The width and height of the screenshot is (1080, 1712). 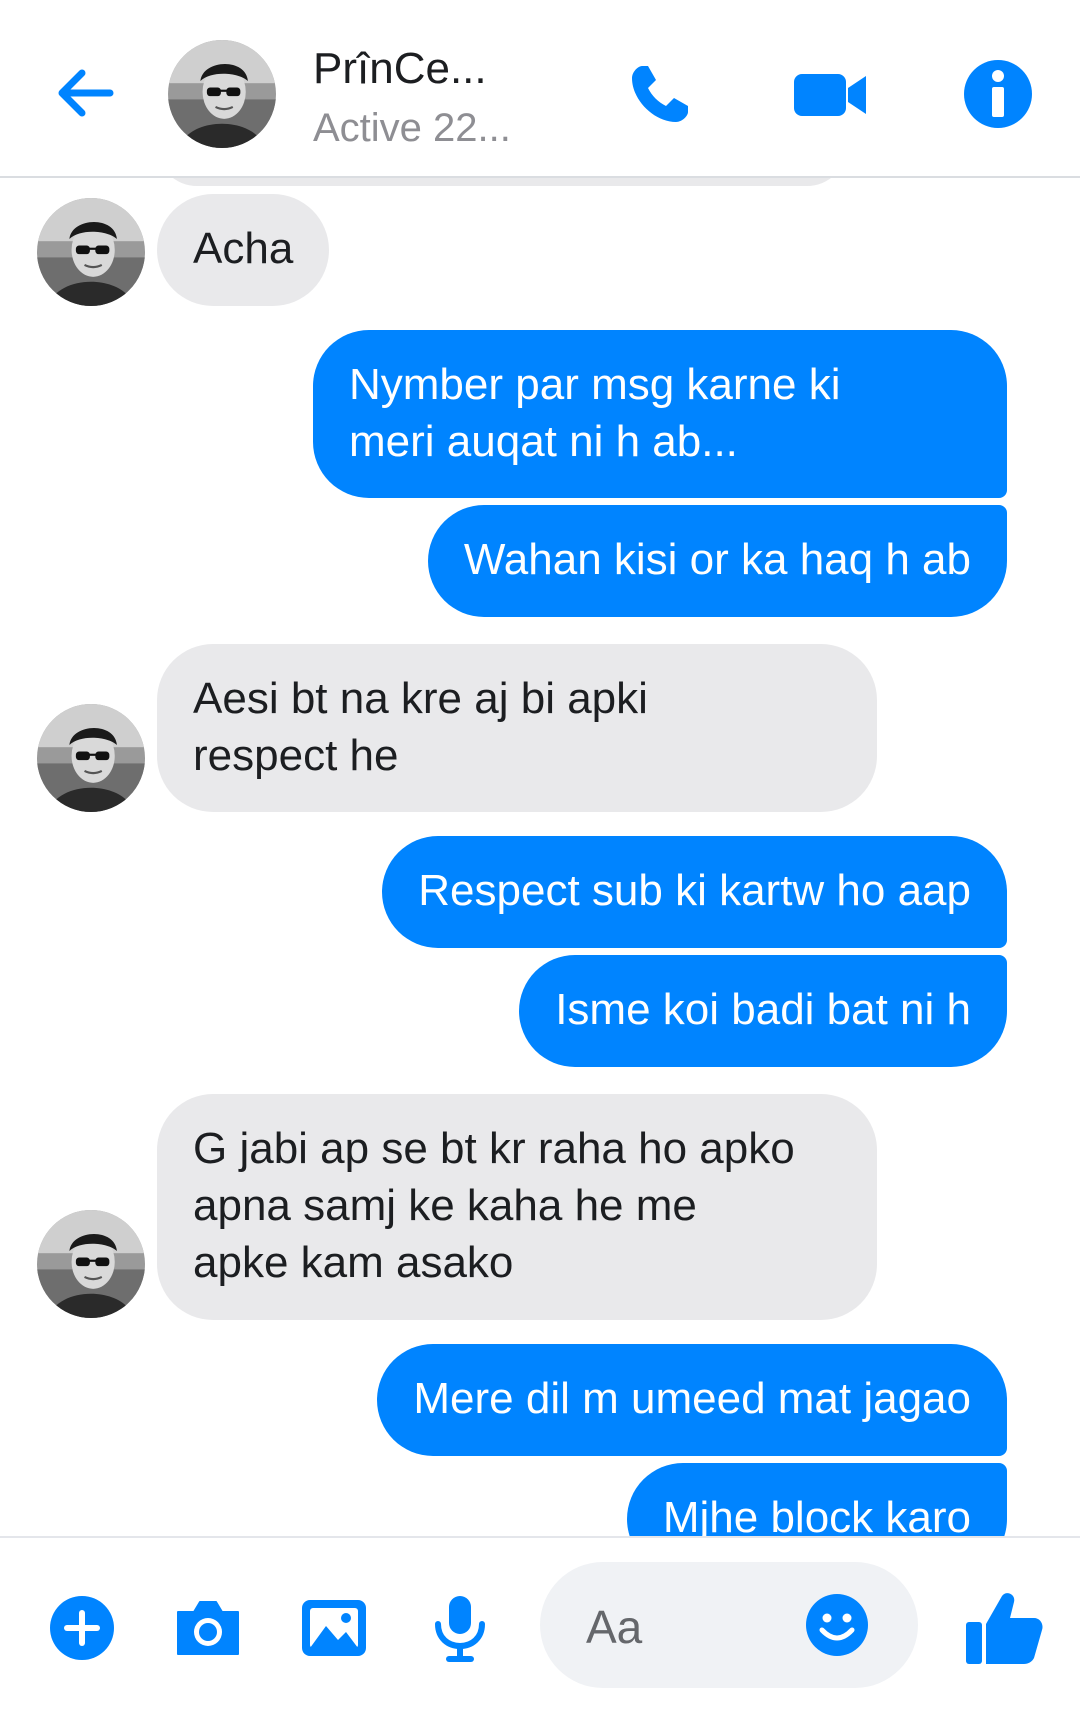 What do you see at coordinates (660, 94) in the screenshot?
I see `phone-icon` at bounding box center [660, 94].